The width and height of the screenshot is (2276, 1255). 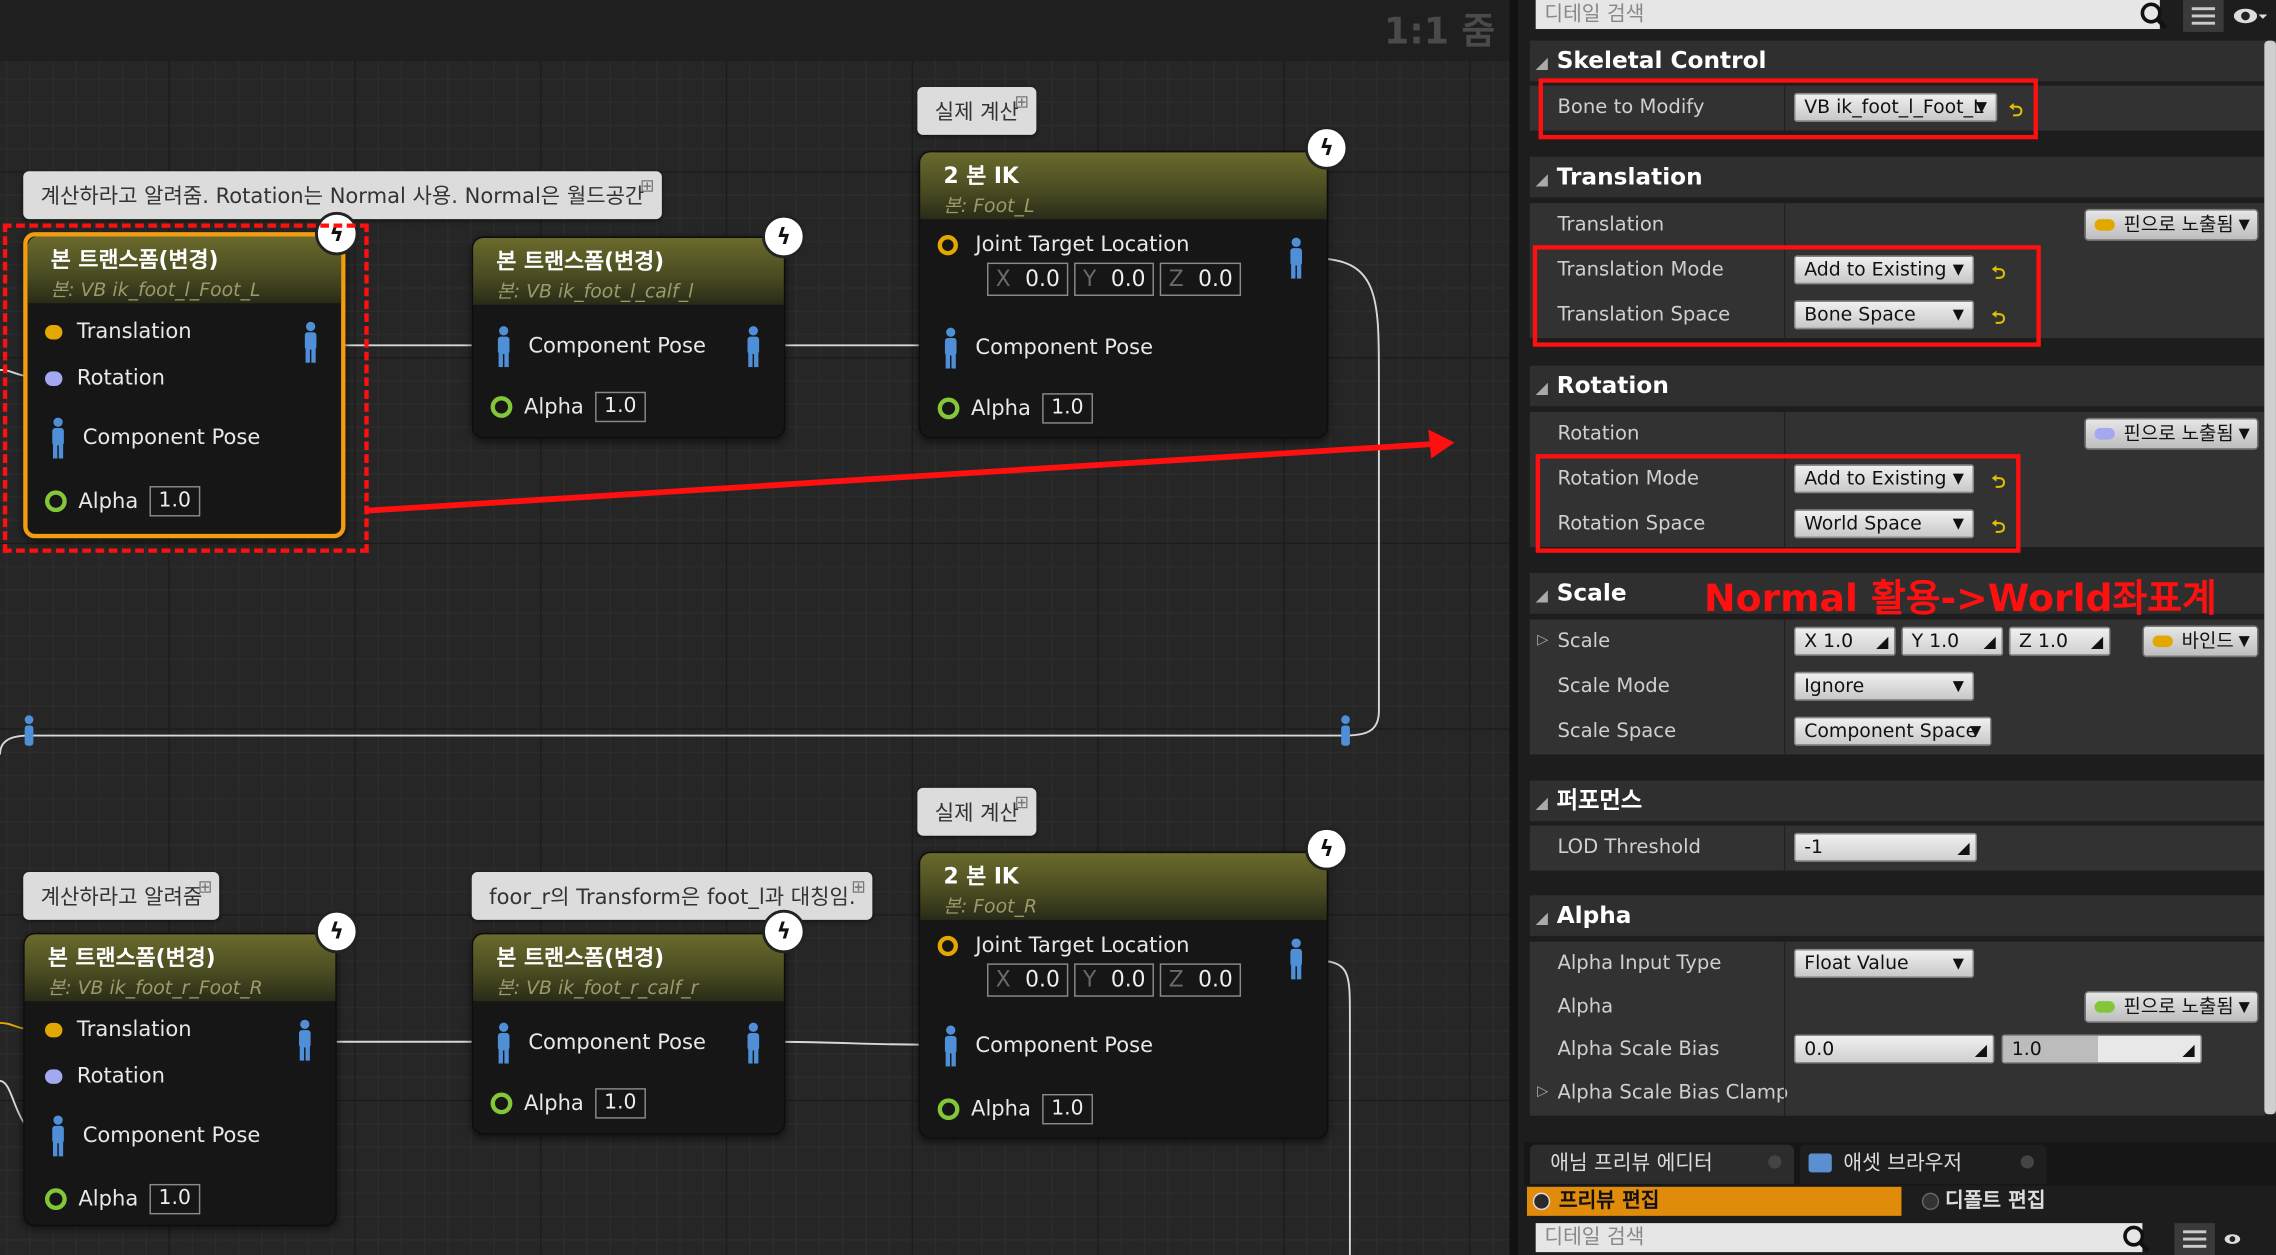 What do you see at coordinates (1897, 177) in the screenshot?
I see `section-translation: ◢ Translation` at bounding box center [1897, 177].